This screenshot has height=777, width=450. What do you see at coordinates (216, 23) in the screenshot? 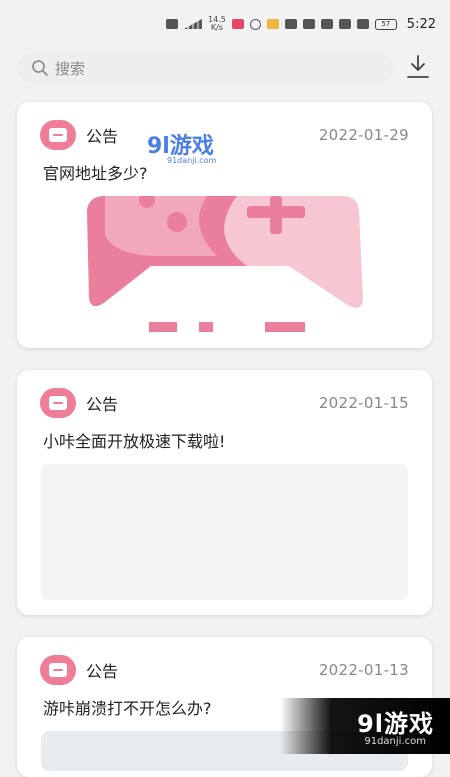
I see `network-speed: 14.5 K/s` at bounding box center [216, 23].